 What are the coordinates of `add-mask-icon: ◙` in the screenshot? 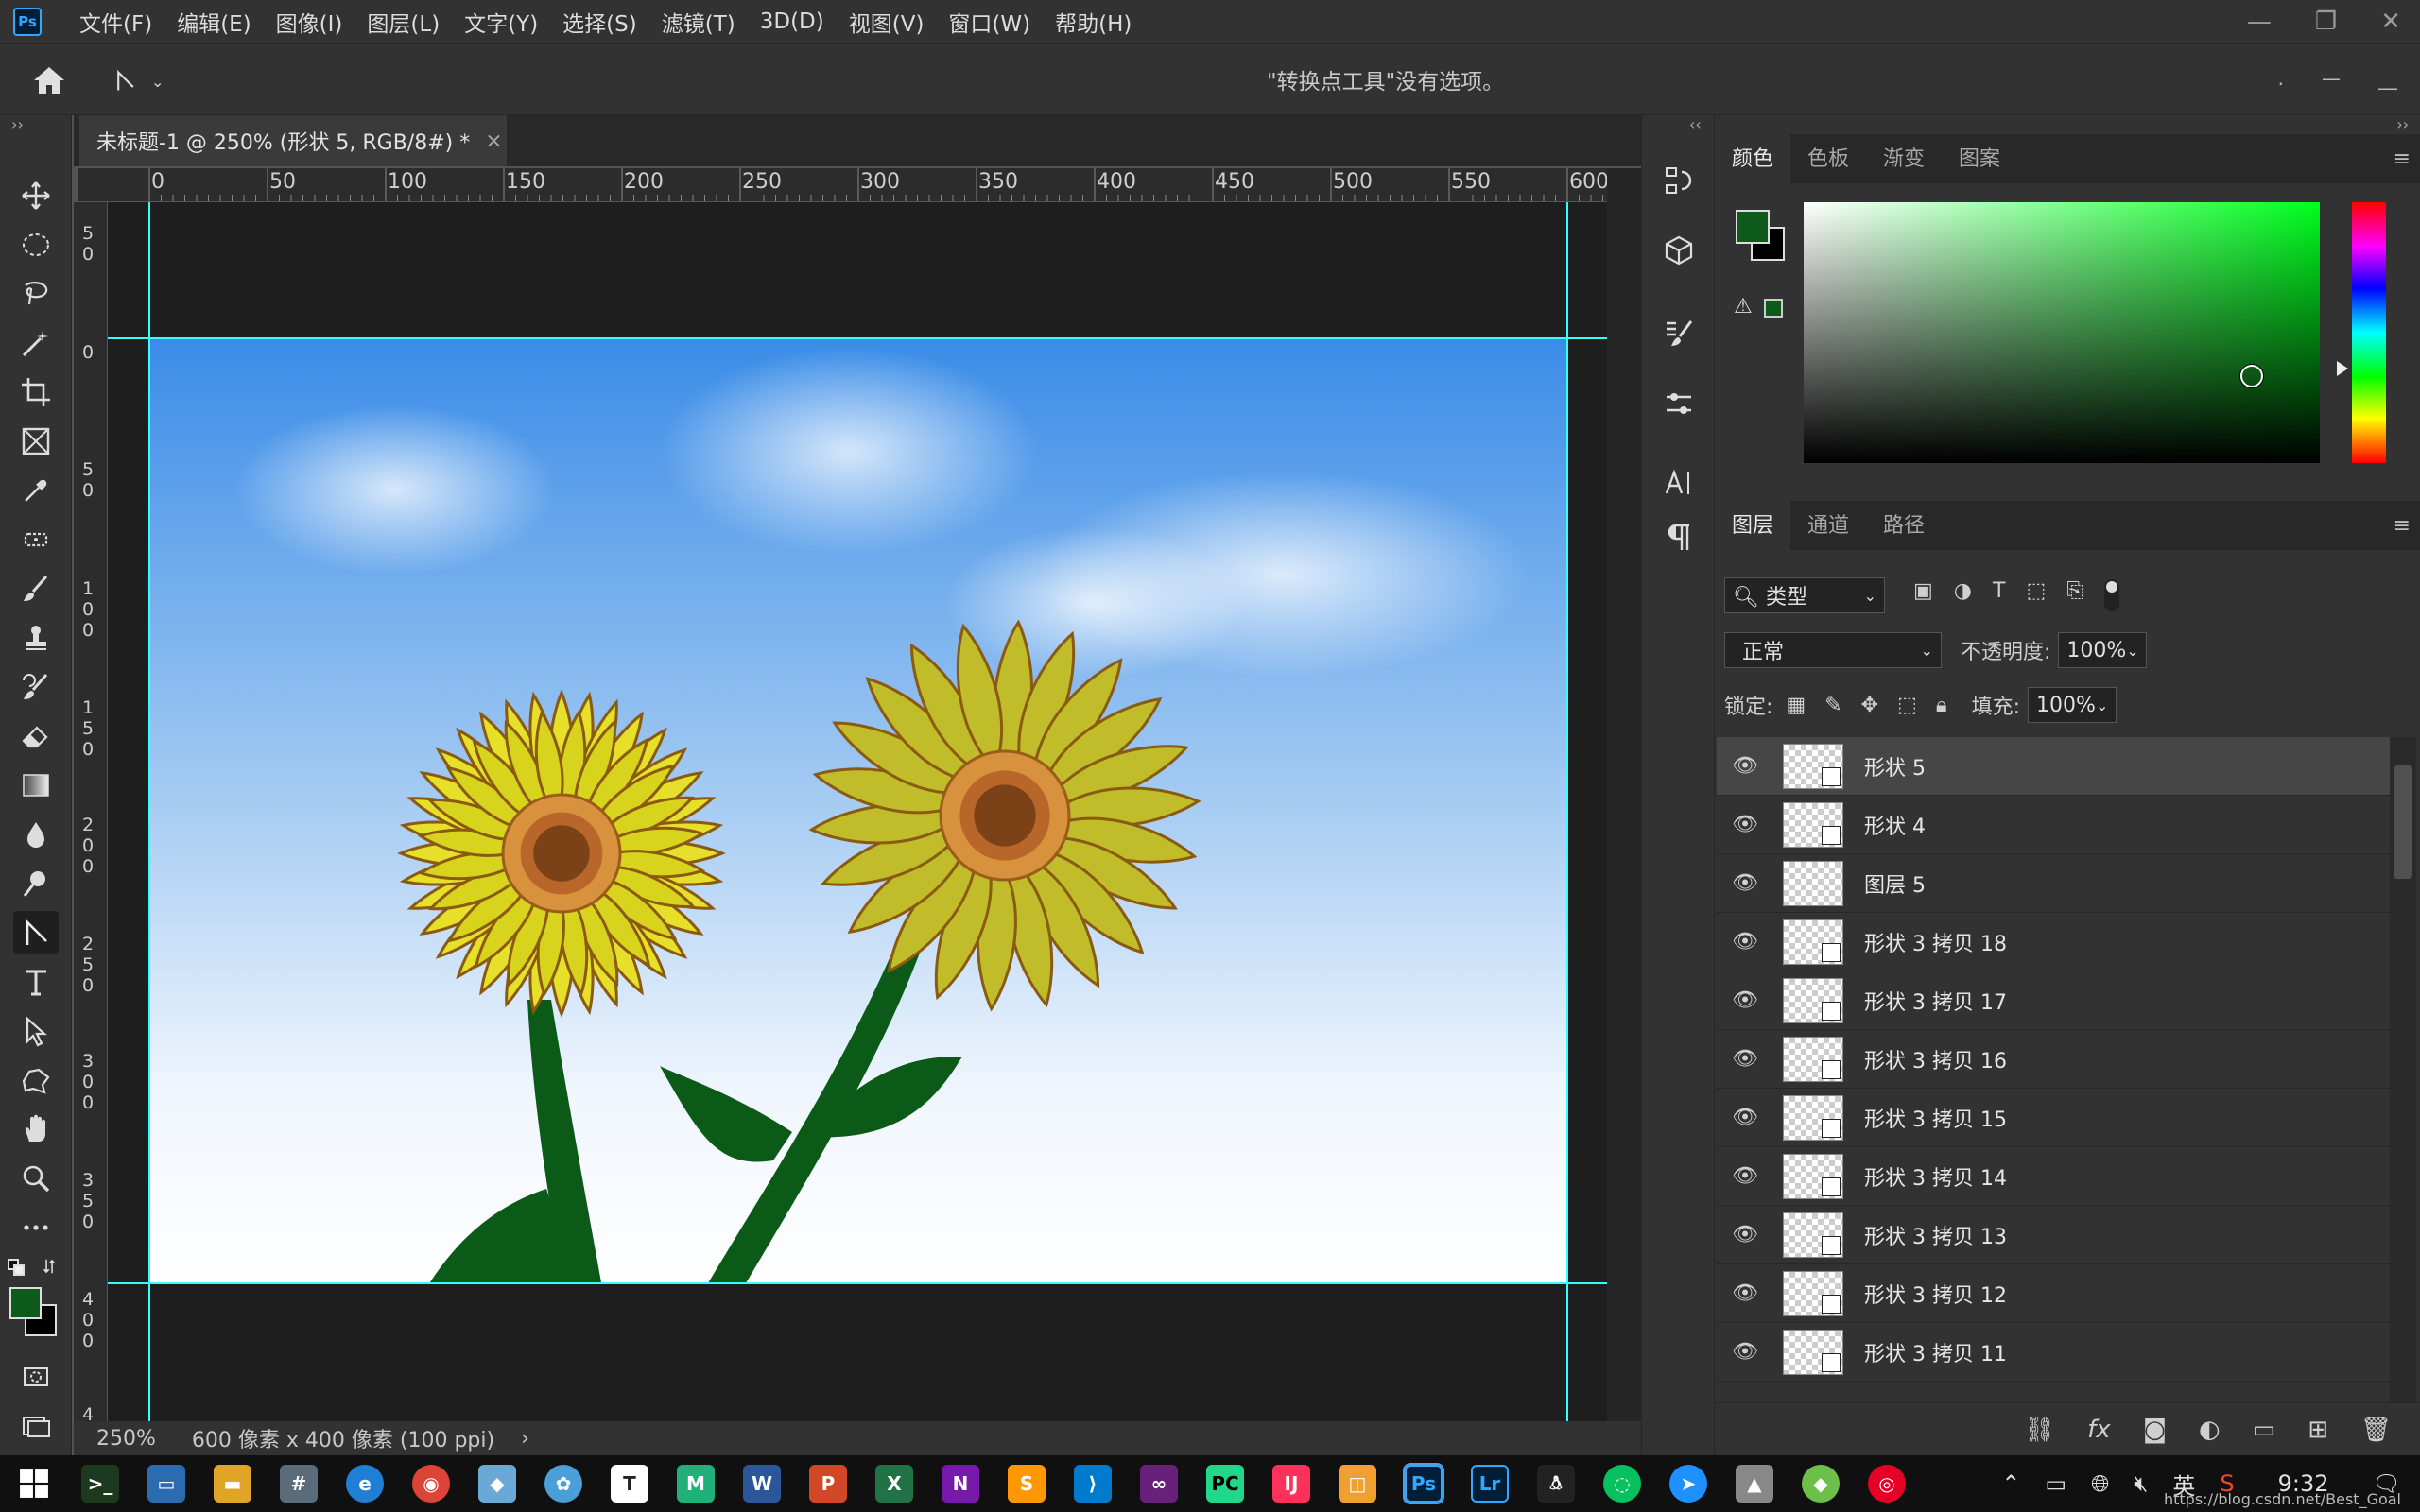 It's located at (2155, 1430).